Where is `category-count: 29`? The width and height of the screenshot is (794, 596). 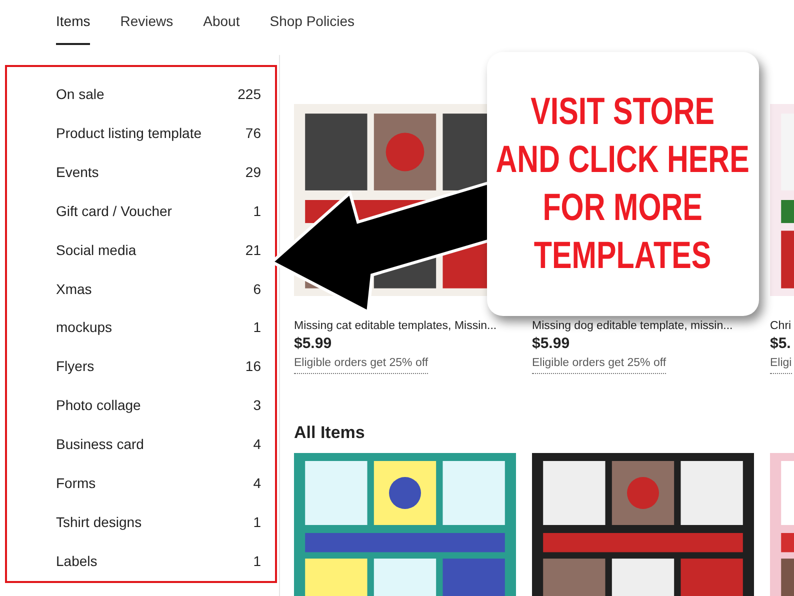 category-count: 29 is located at coordinates (253, 172).